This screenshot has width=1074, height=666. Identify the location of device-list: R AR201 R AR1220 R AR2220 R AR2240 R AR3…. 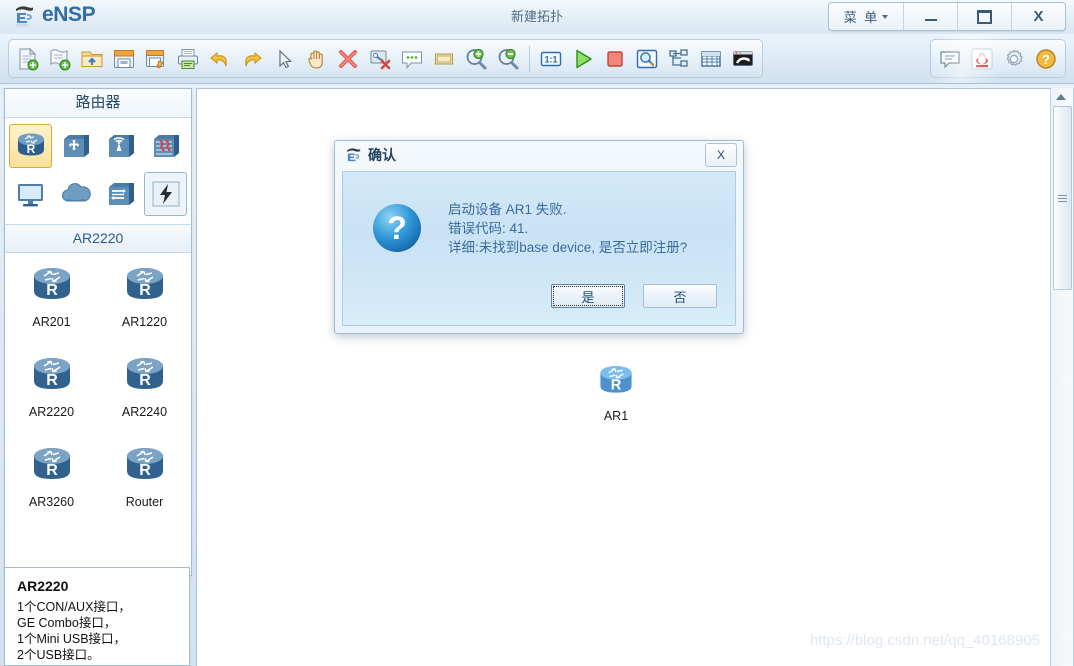
(98, 414).